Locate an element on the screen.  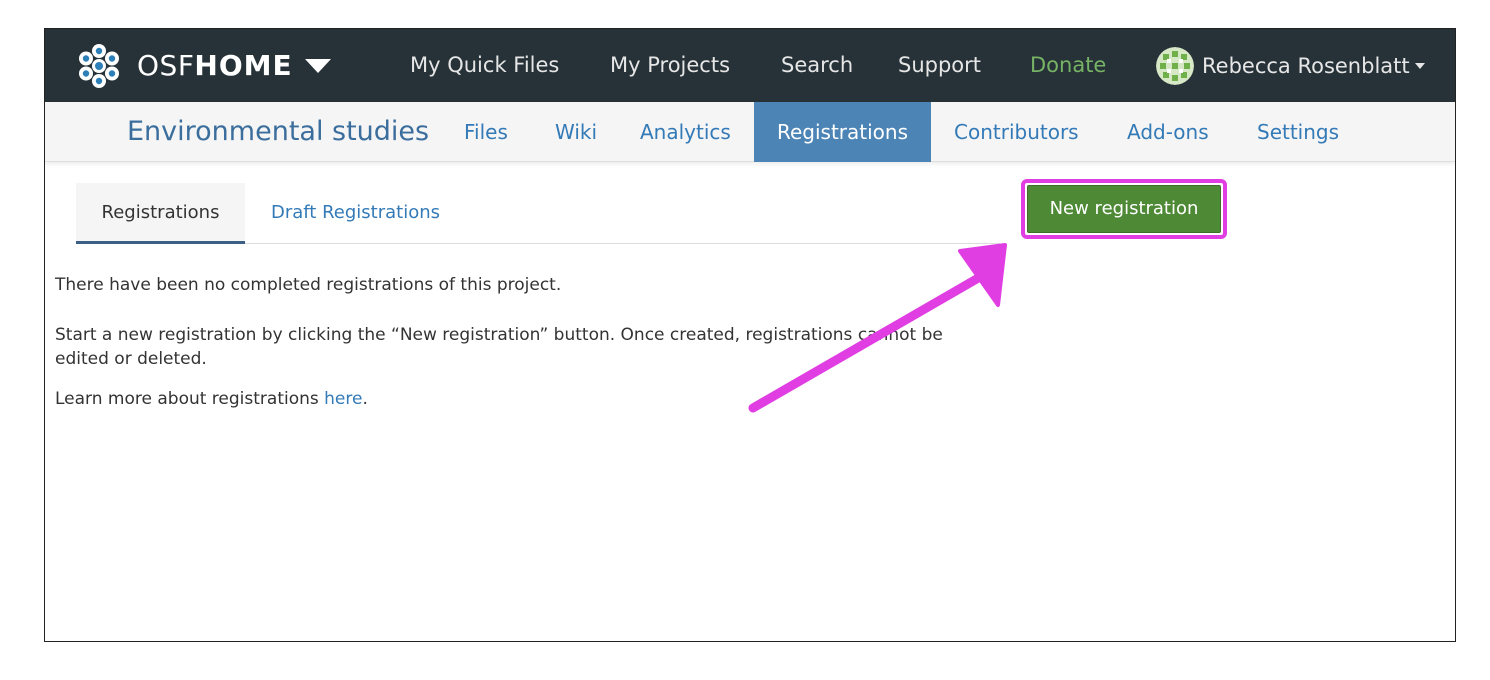
tab-files: Files is located at coordinates (486, 132).